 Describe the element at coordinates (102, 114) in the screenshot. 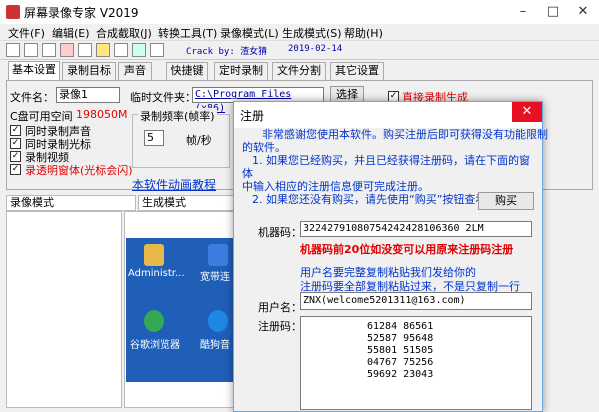

I see `disk-space-value: 198050M` at that location.